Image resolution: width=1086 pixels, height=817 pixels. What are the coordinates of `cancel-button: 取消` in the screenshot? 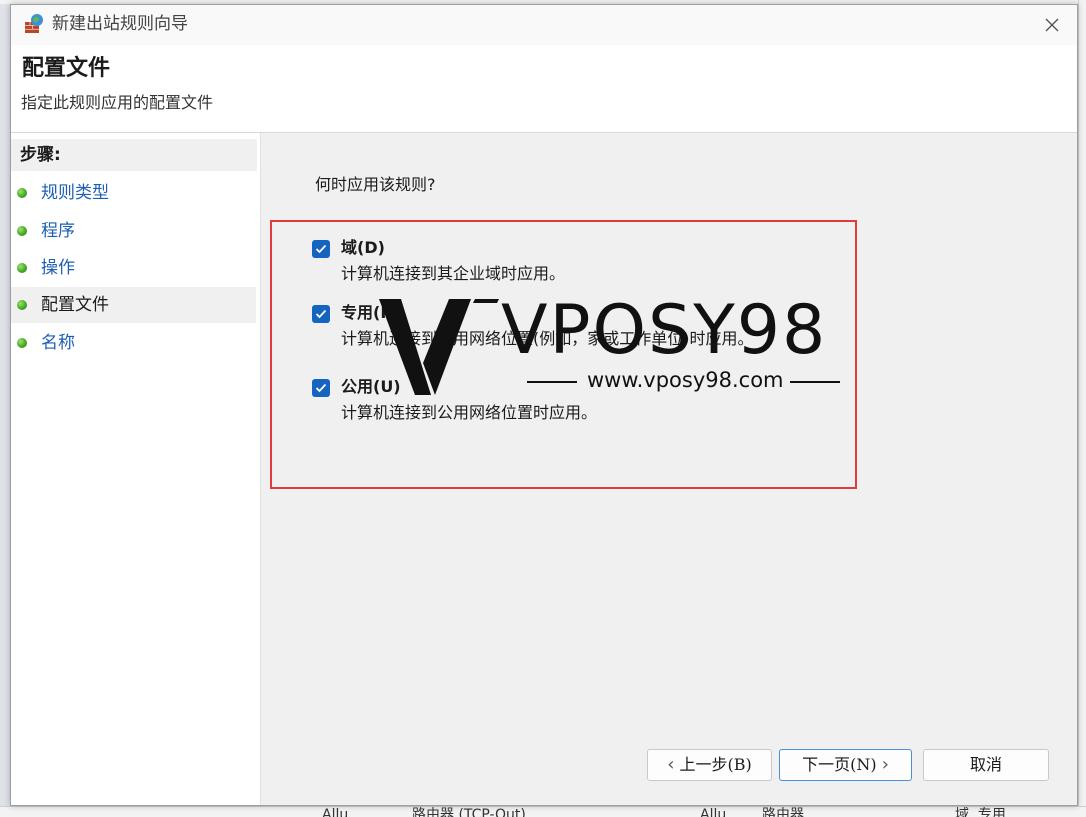 It's located at (986, 765).